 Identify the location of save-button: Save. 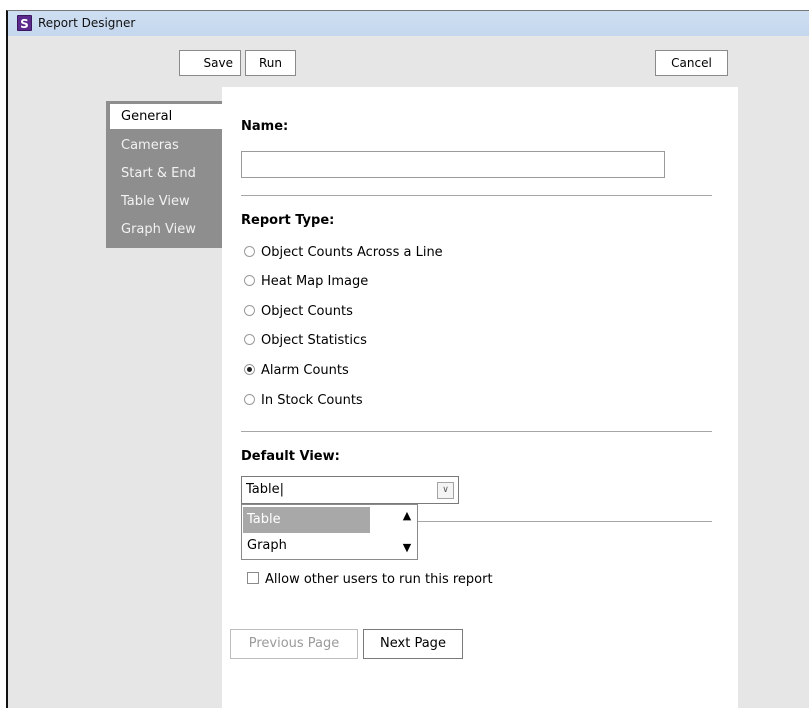
(210, 63).